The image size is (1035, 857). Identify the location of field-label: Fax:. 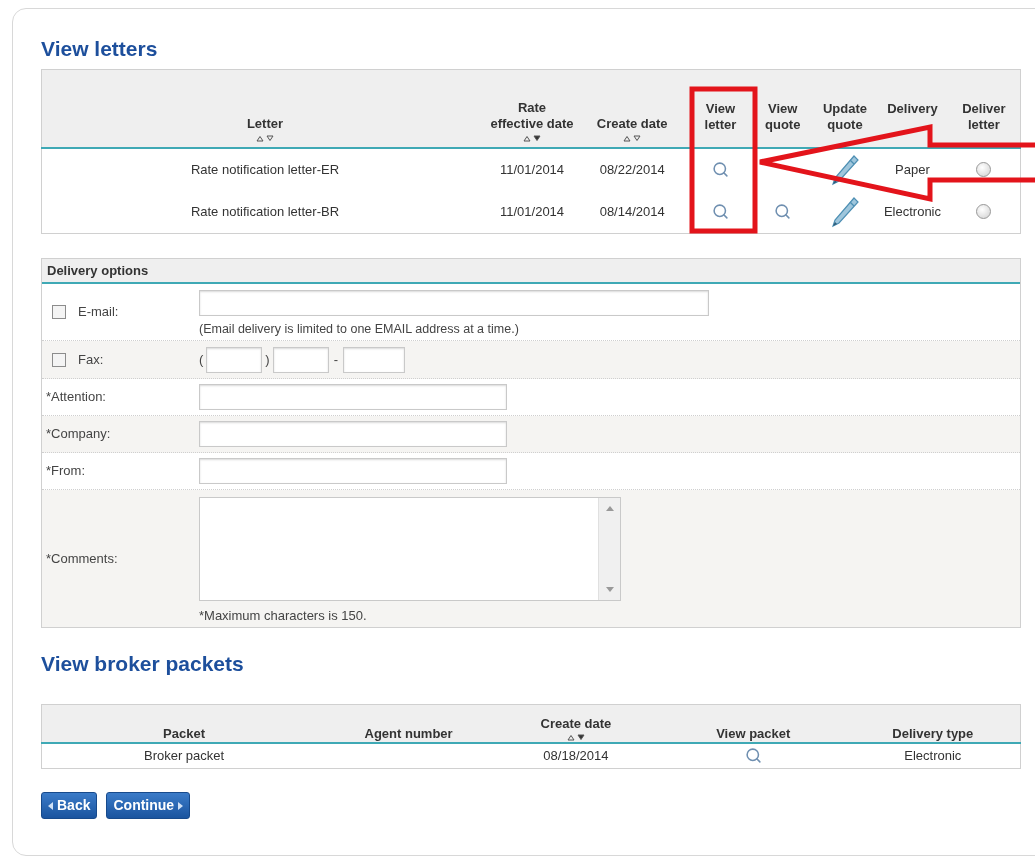
(91, 359).